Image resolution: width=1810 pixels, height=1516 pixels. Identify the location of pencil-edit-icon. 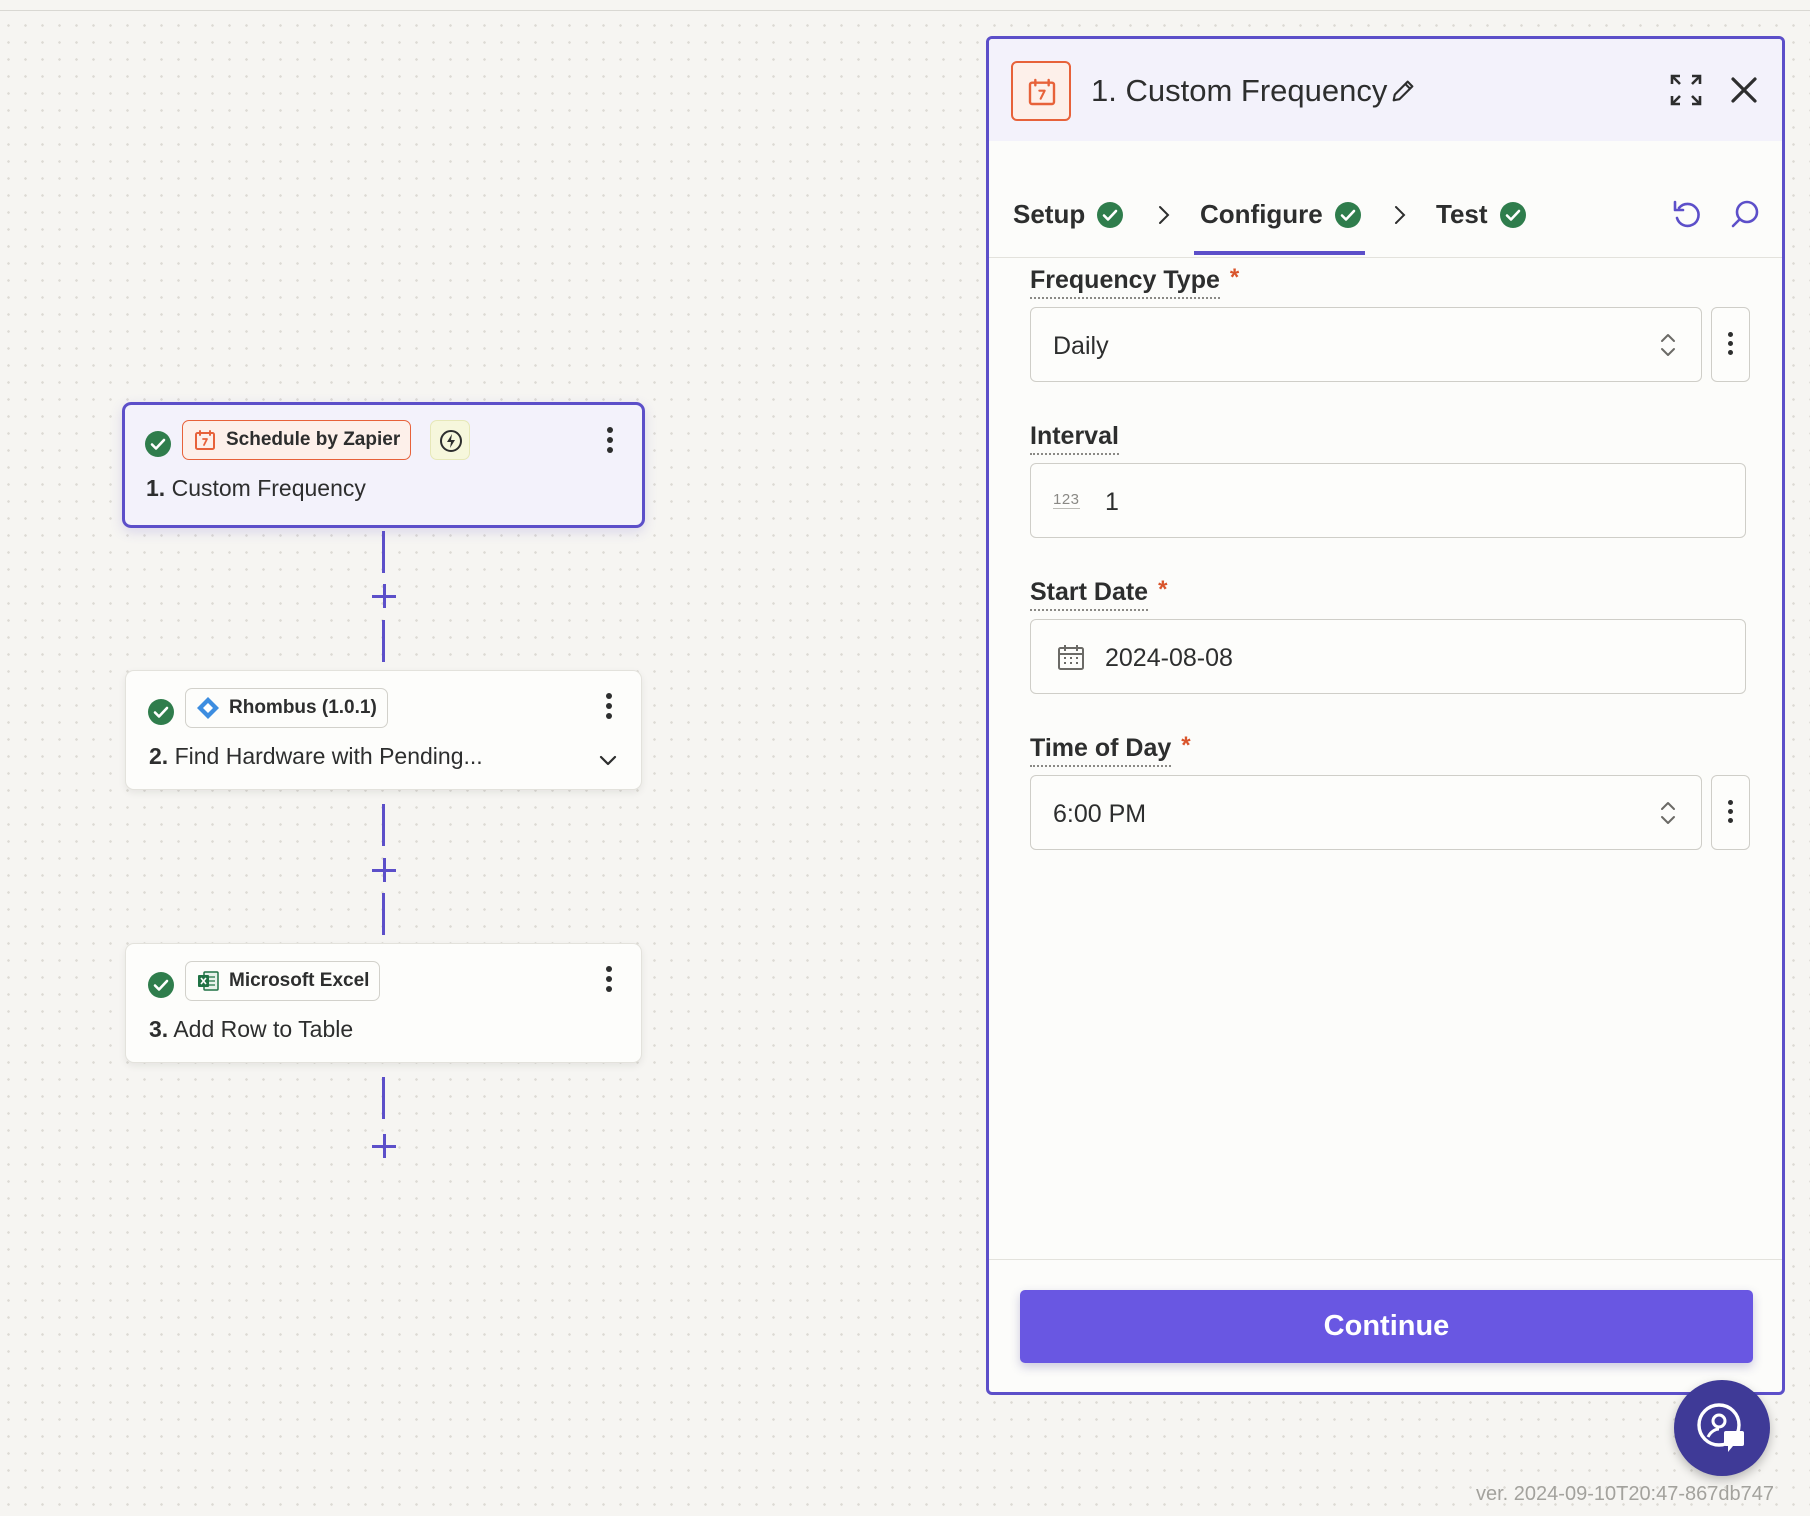
(1403, 91).